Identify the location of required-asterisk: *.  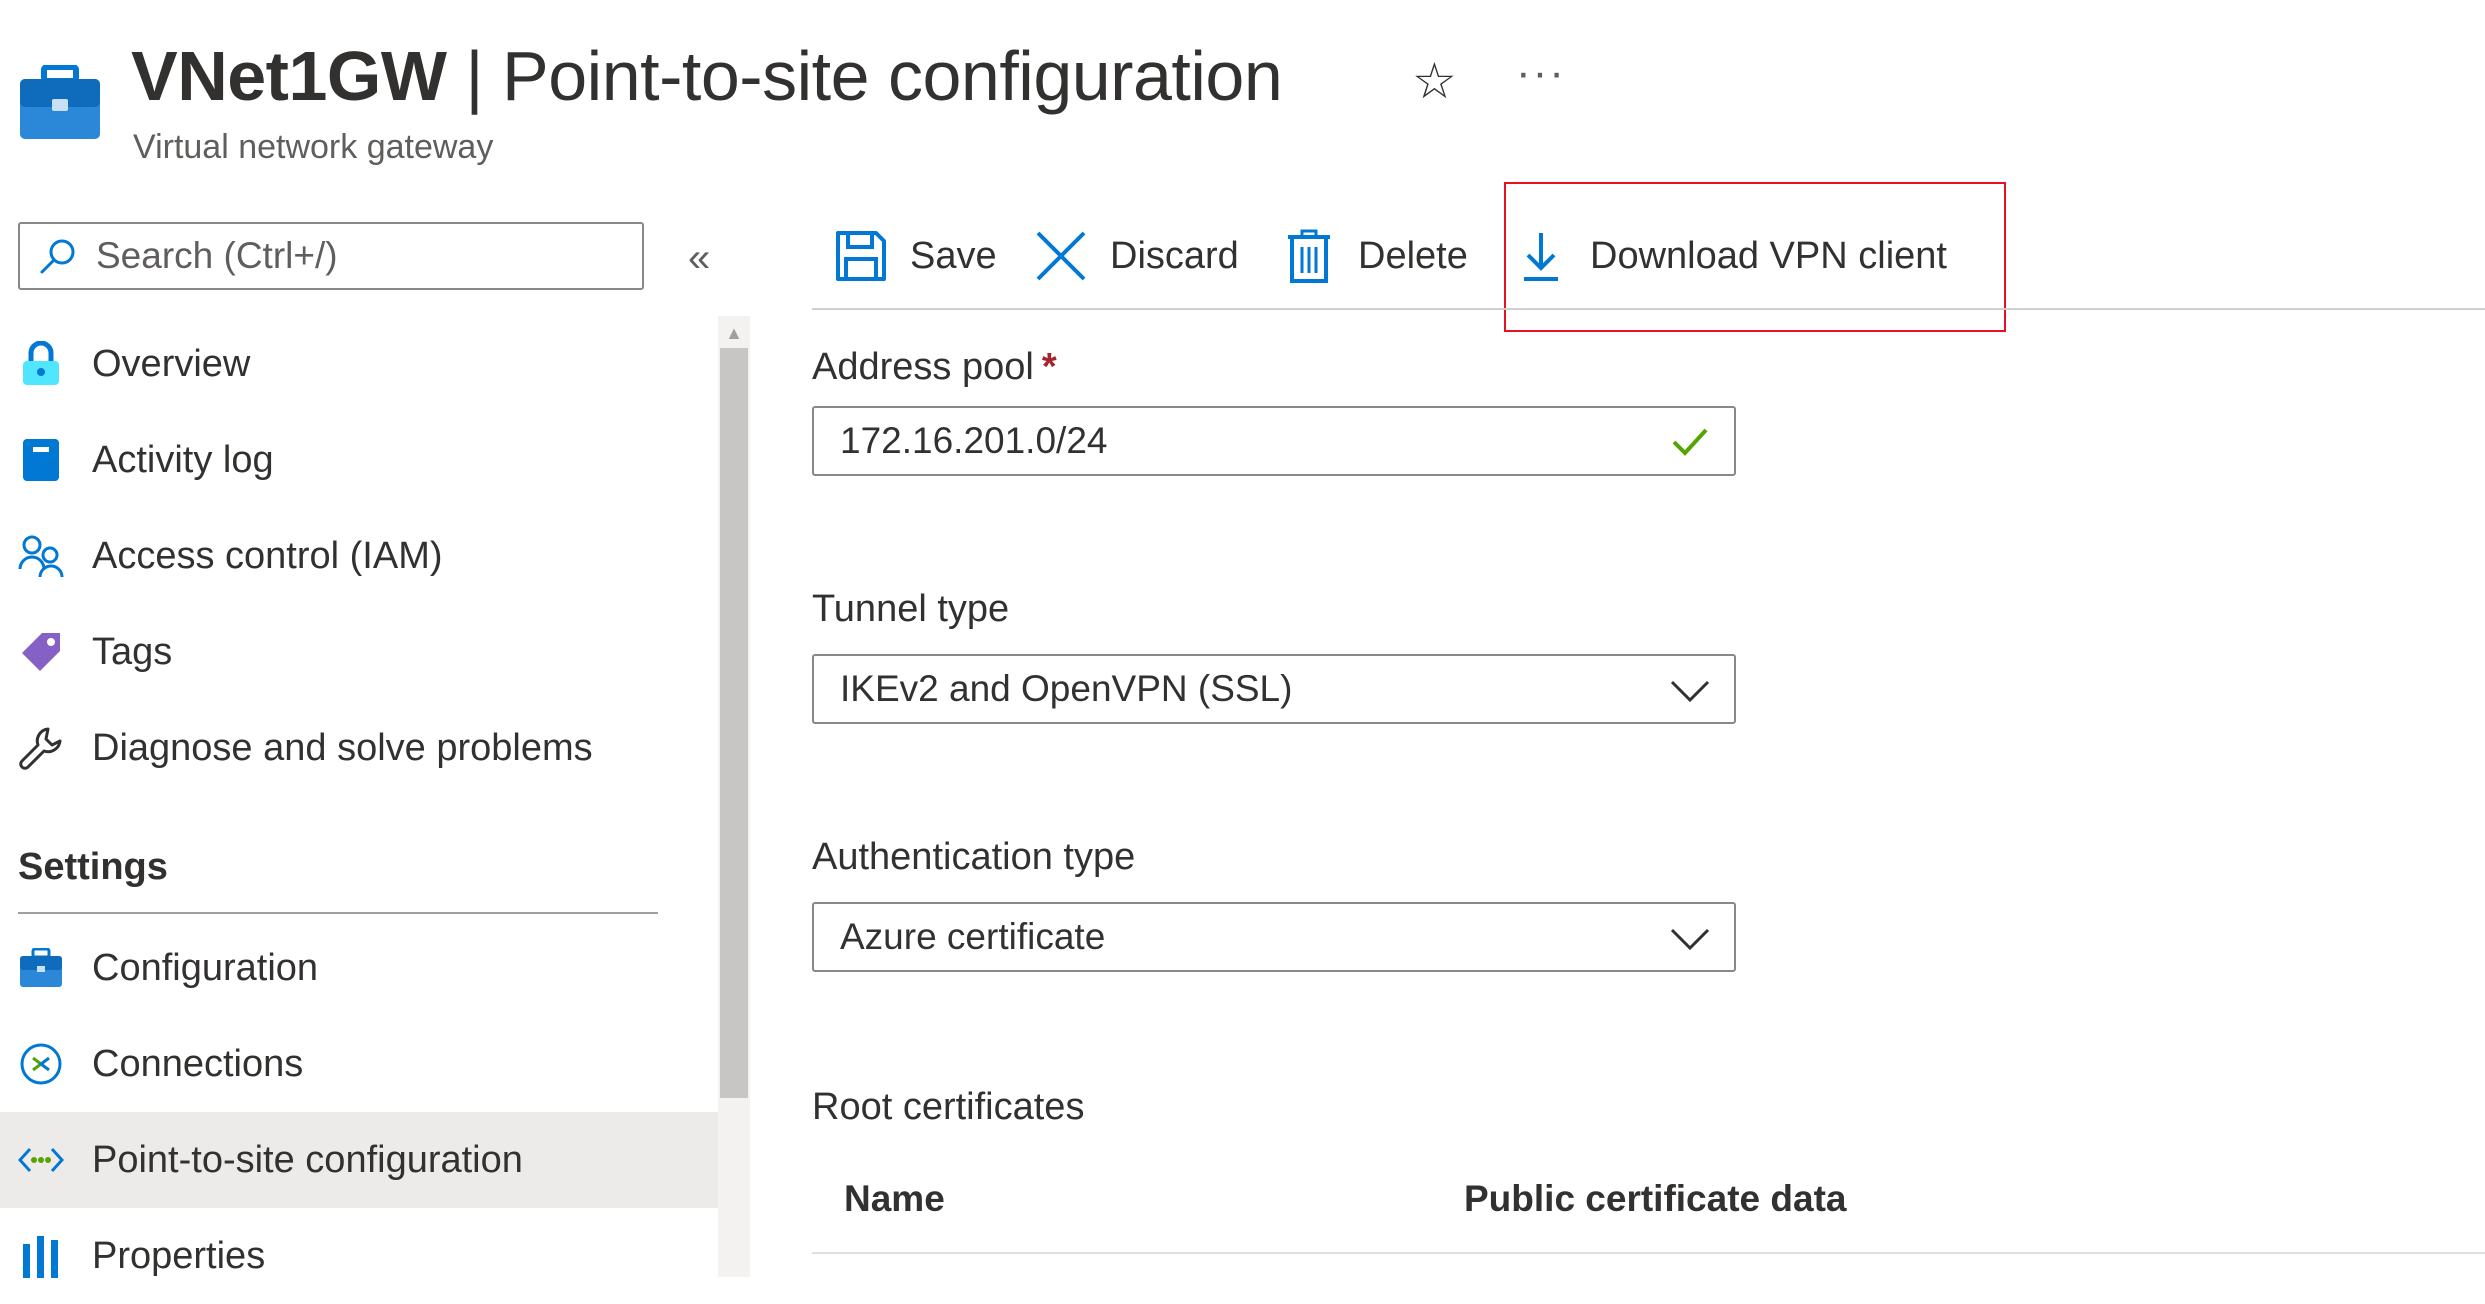
(1049, 367).